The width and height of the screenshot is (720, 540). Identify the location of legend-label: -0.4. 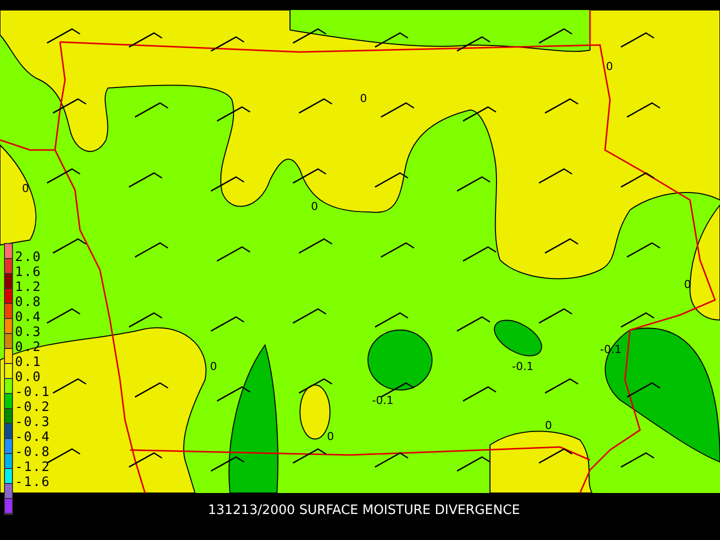
(32, 437).